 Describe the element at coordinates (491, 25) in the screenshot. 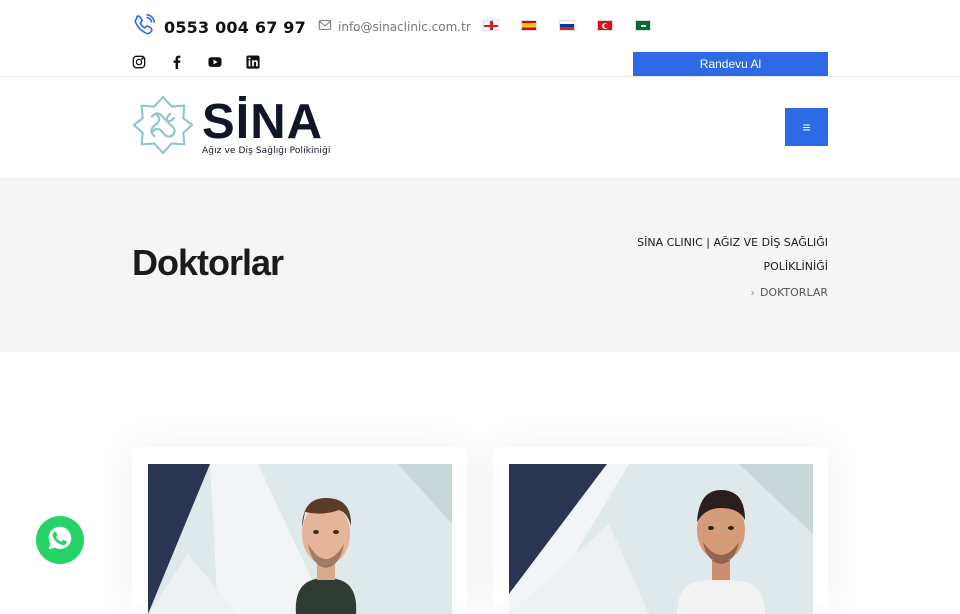

I see `english-flag-icon` at that location.